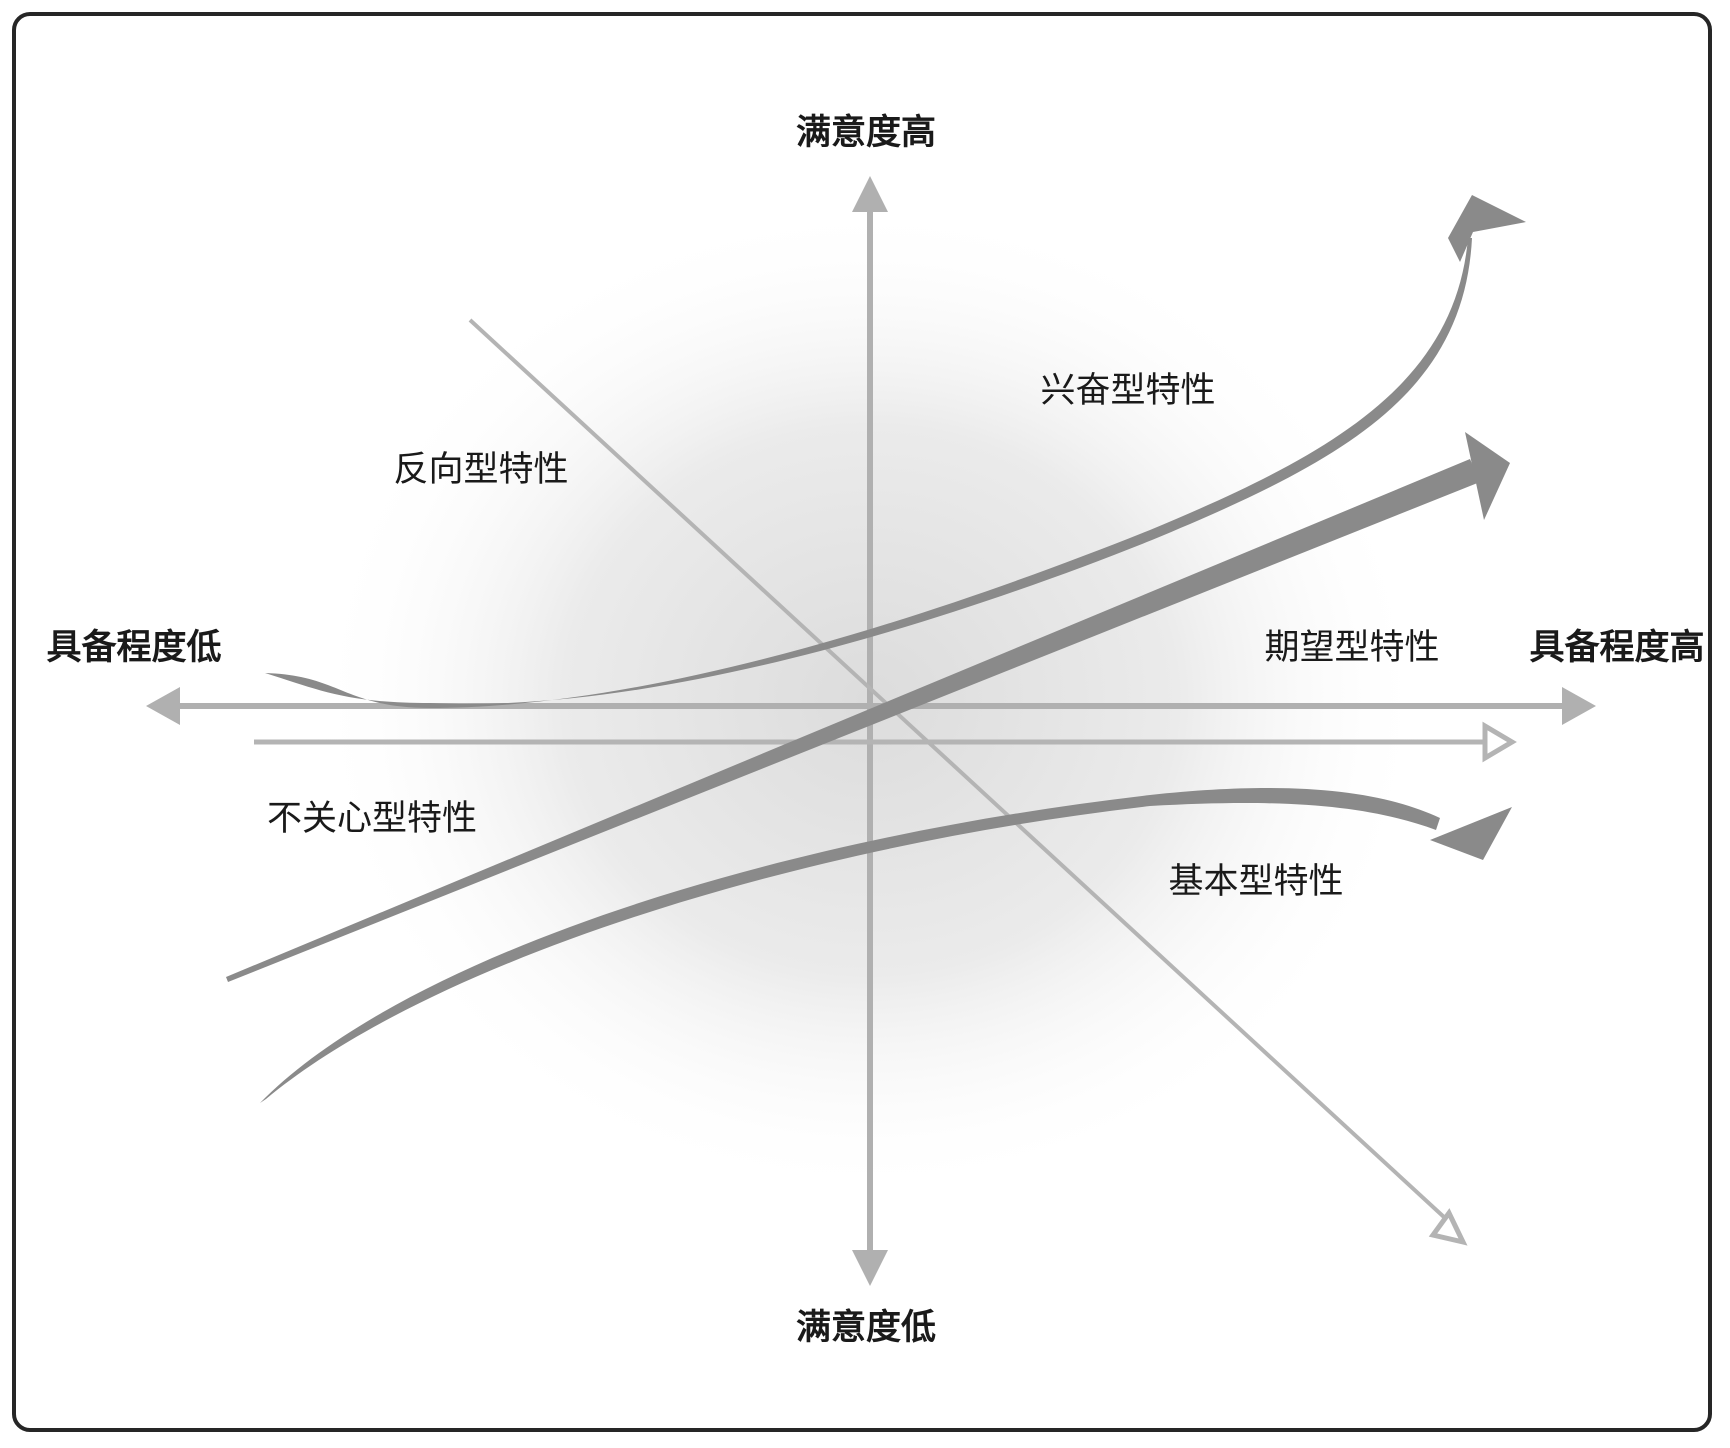  I want to click on horizontal-axis-arrow-right, so click(1579, 706).